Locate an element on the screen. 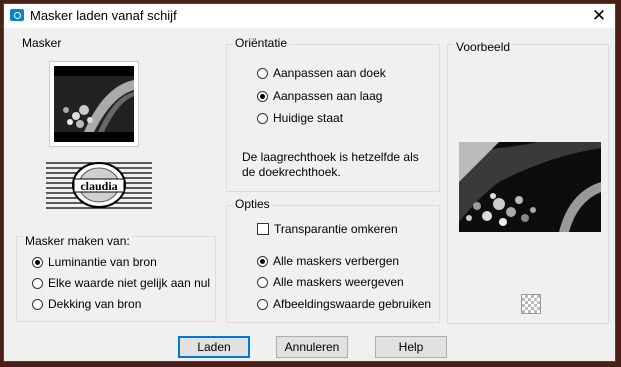  radio-luminantie: Luminantie van bron is located at coordinates (94, 262).